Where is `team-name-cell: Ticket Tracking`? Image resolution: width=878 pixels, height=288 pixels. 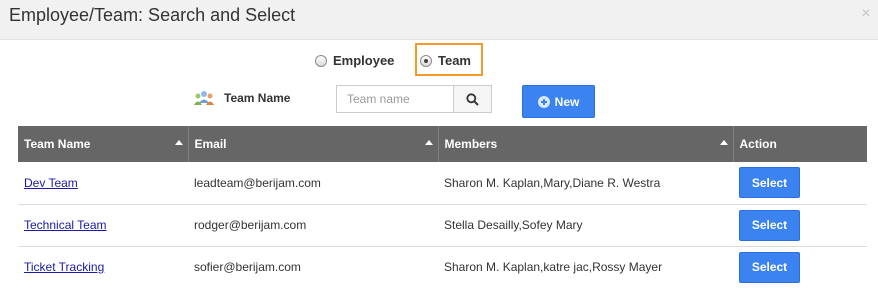 team-name-cell: Ticket Tracking is located at coordinates (103, 267).